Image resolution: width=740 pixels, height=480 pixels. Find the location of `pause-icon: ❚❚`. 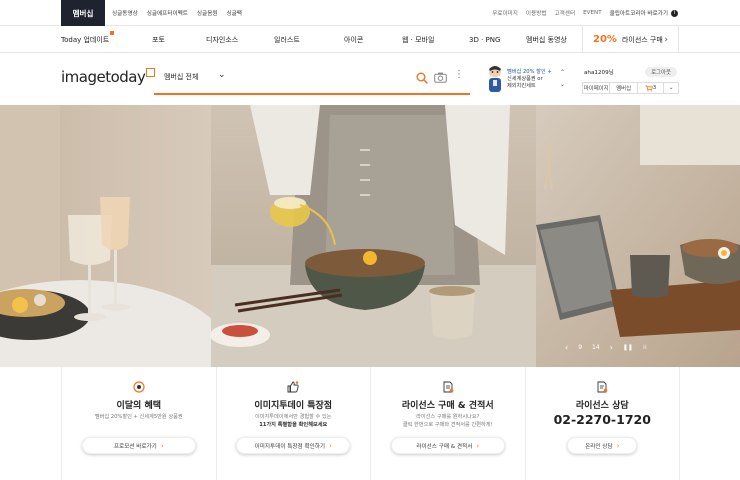

pause-icon: ❚❚ is located at coordinates (628, 347).